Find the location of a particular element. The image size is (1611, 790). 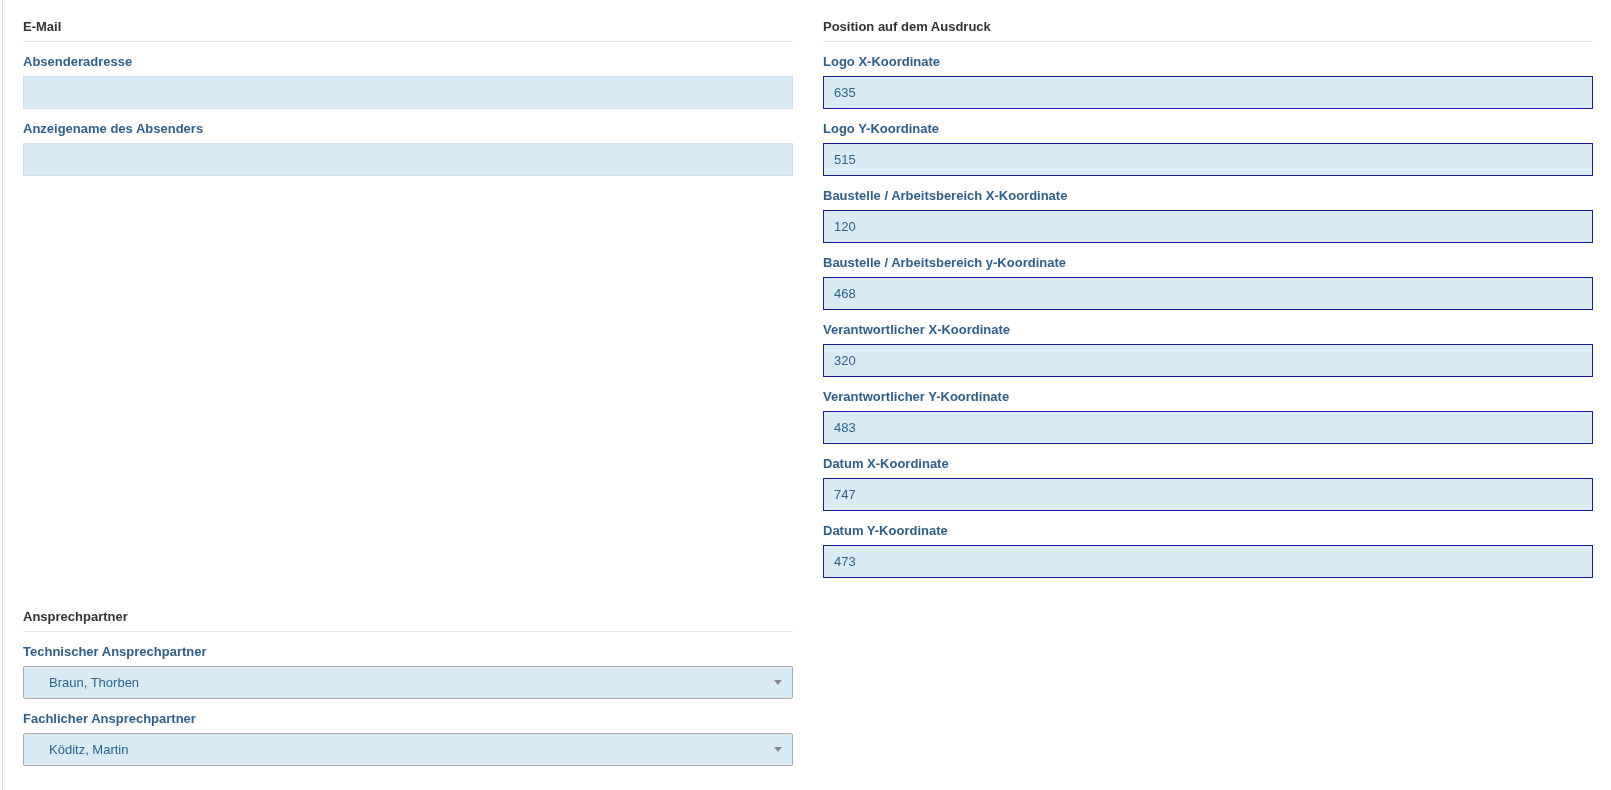

input-field: 483 is located at coordinates (1208, 427).